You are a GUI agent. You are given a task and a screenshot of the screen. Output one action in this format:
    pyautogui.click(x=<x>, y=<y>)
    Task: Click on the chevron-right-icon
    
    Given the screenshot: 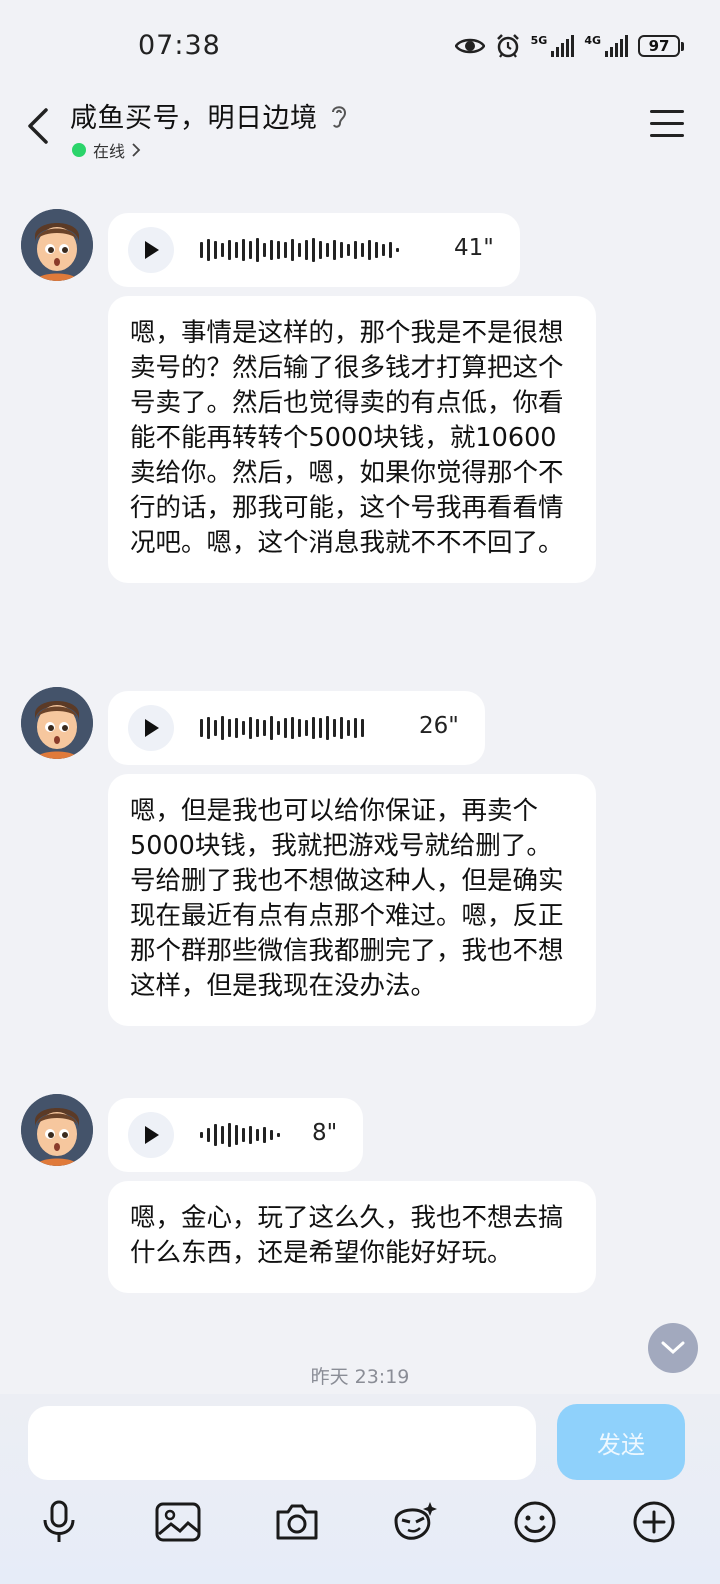 What is the action you would take?
    pyautogui.click(x=136, y=150)
    